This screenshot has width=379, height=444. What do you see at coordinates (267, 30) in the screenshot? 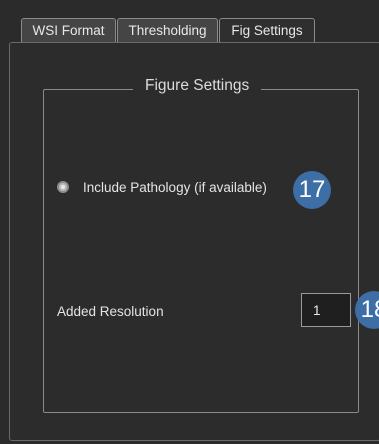
I see `tab-fig-settings: Fig Settings` at bounding box center [267, 30].